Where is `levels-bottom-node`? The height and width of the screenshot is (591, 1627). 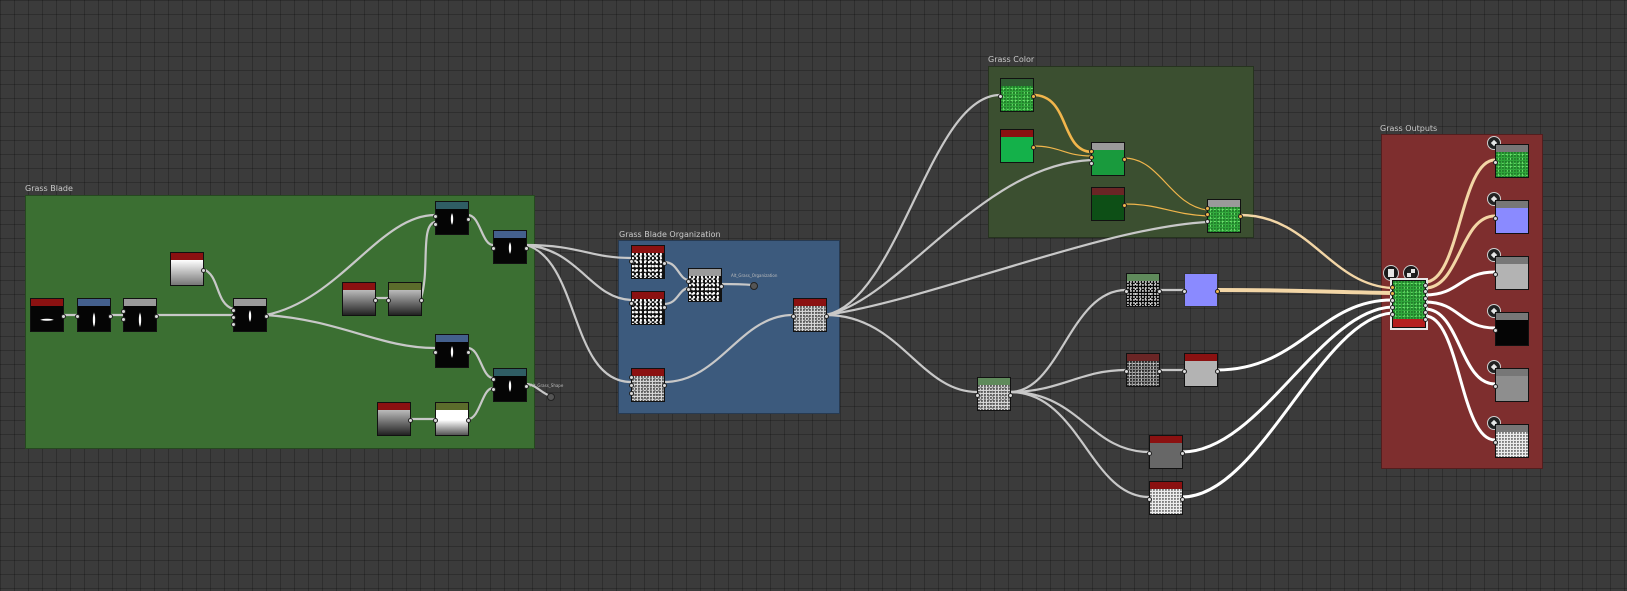 levels-bottom-node is located at coordinates (452, 419).